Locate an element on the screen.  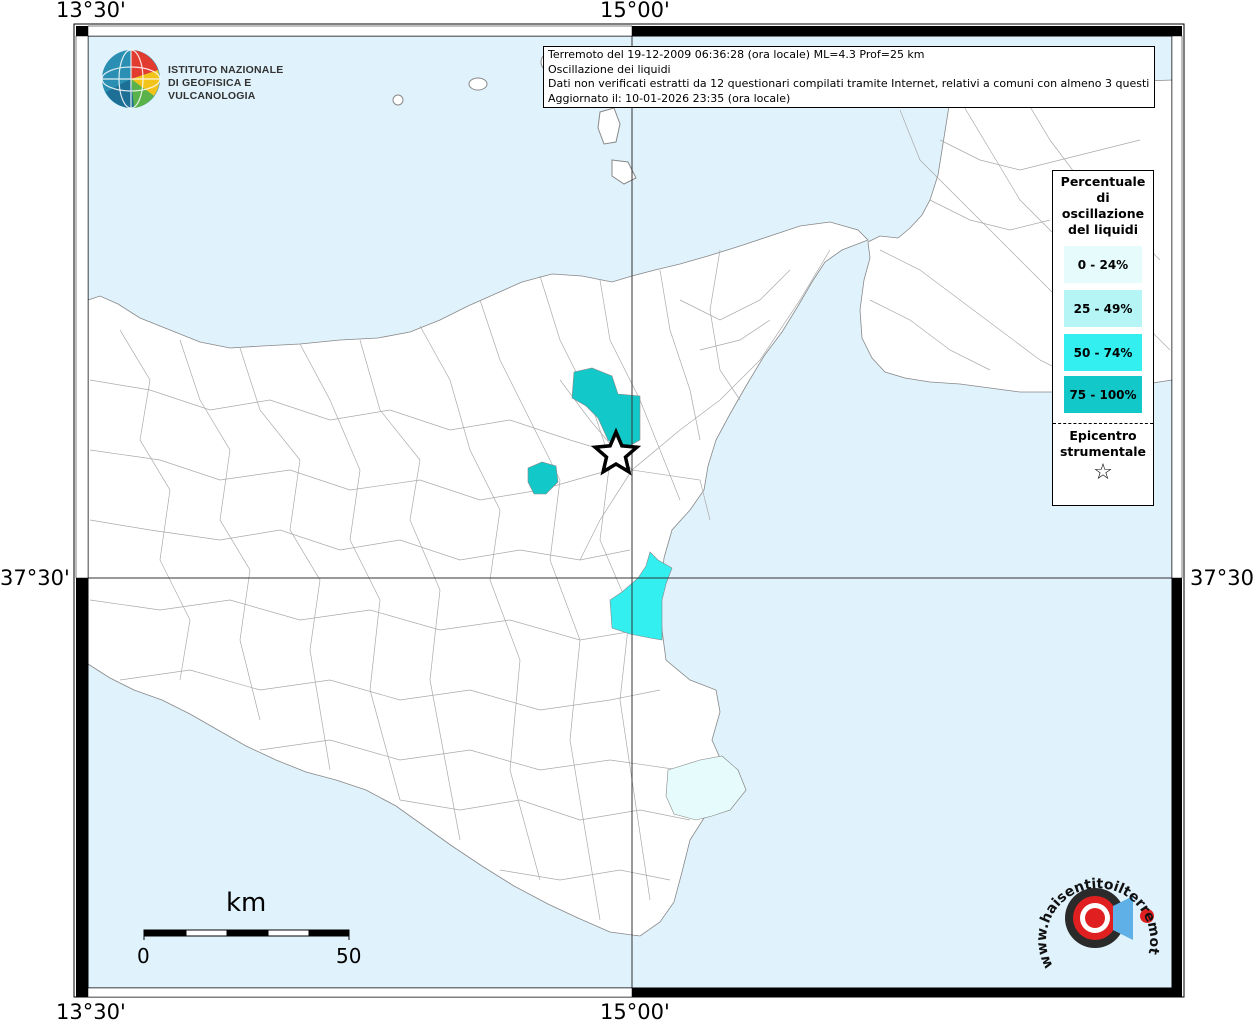
legend-swatch-25-49: 25 - 49% is located at coordinates (1103, 308).